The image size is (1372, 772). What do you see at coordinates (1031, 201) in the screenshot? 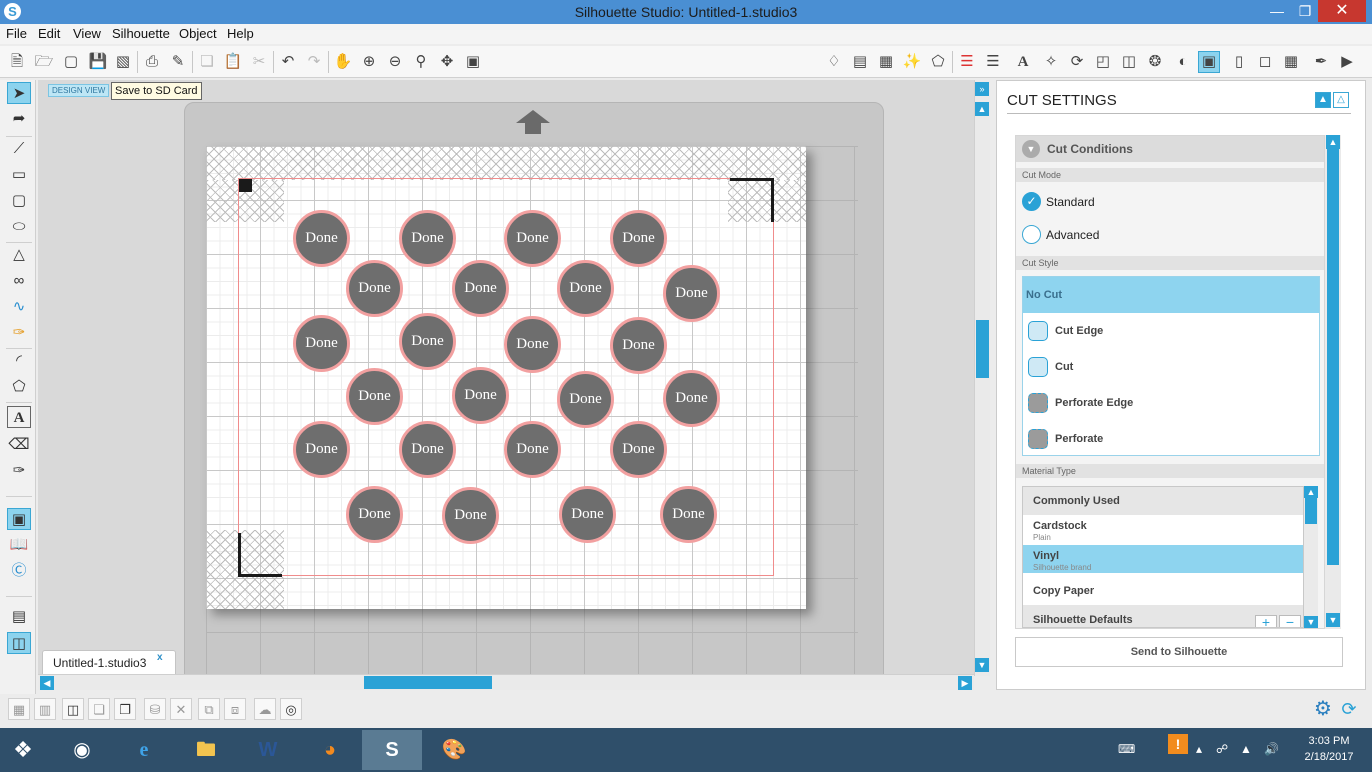
I see `standard-radio: ✓` at bounding box center [1031, 201].